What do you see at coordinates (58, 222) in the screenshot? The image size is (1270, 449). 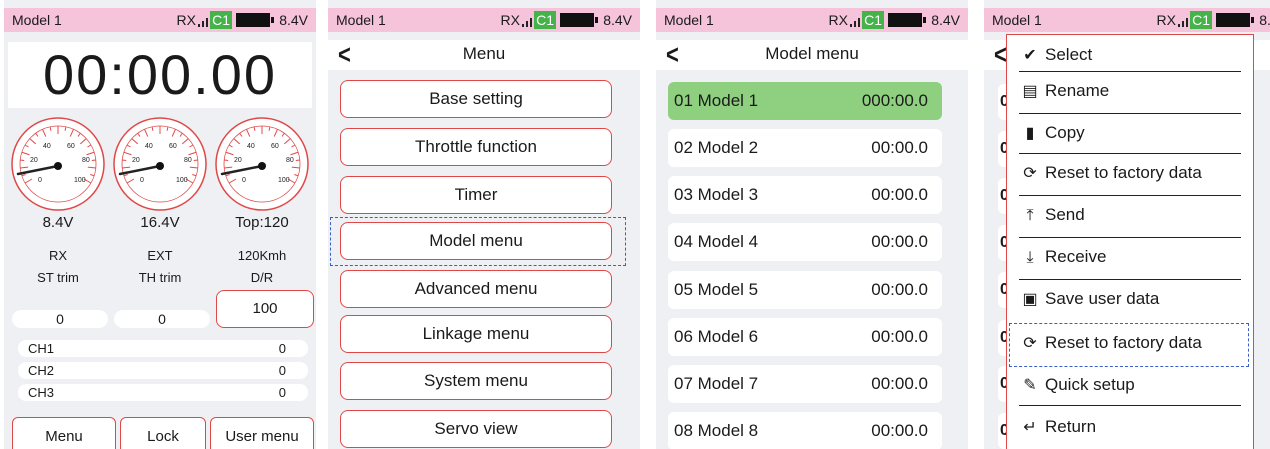 I see `gauge-1-value: 8.4V` at bounding box center [58, 222].